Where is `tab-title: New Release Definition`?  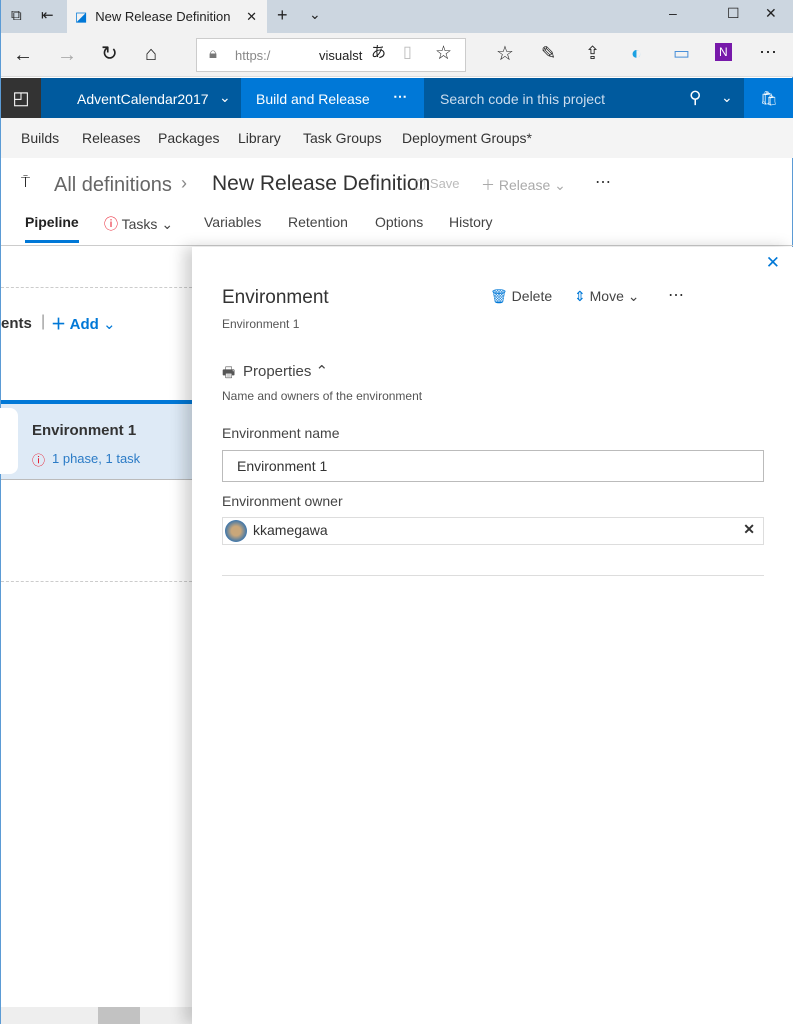
tab-title: New Release Definition is located at coordinates (163, 16).